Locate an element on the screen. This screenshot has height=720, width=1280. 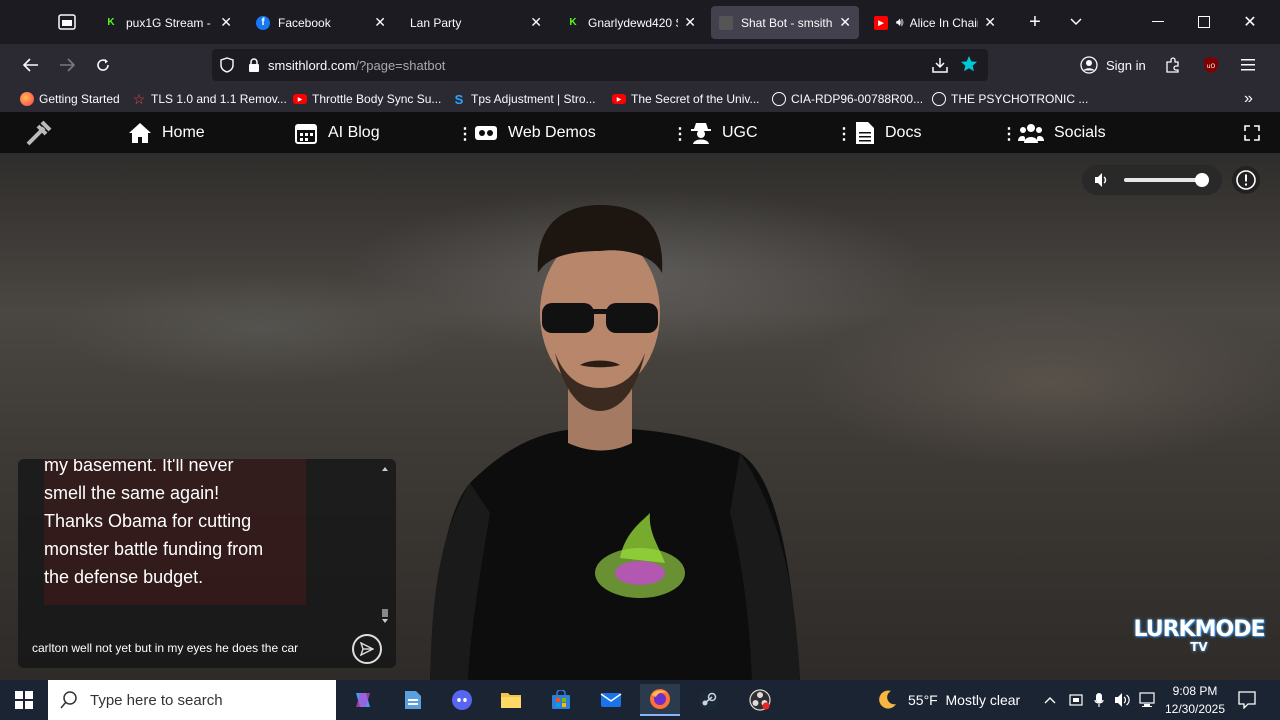
nav-web-demos: Web Demos is located at coordinates (535, 132).